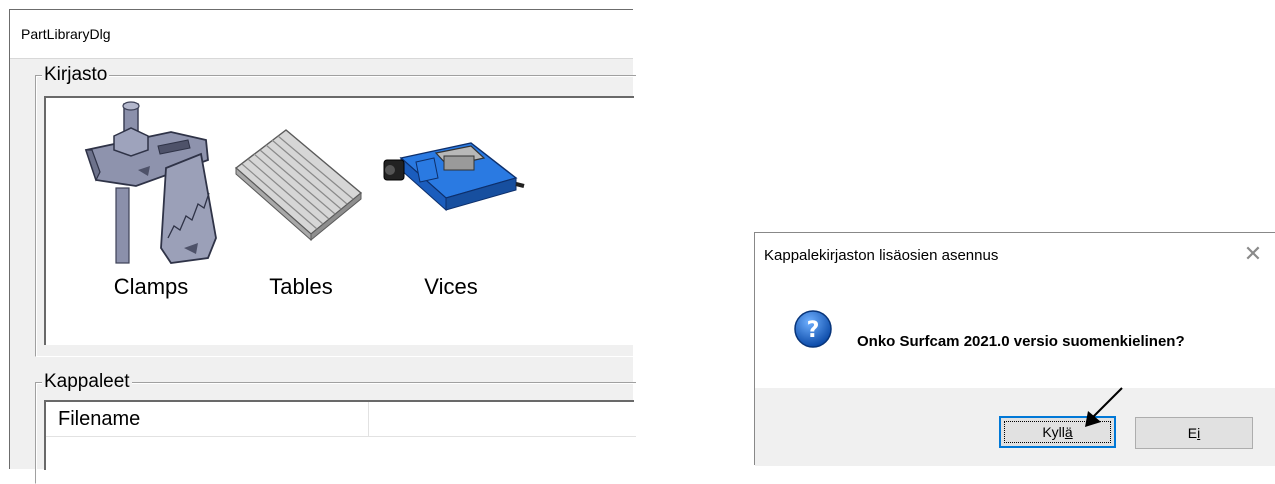  What do you see at coordinates (1253, 254) in the screenshot?
I see `close-icon: ✕` at bounding box center [1253, 254].